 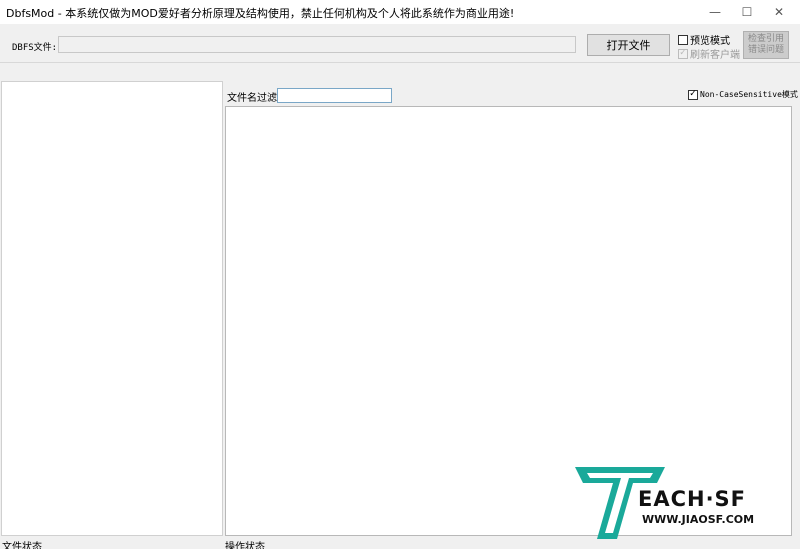 What do you see at coordinates (693, 94) in the screenshot?
I see `non-case-sensitive-check-icon: ✓` at bounding box center [693, 94].